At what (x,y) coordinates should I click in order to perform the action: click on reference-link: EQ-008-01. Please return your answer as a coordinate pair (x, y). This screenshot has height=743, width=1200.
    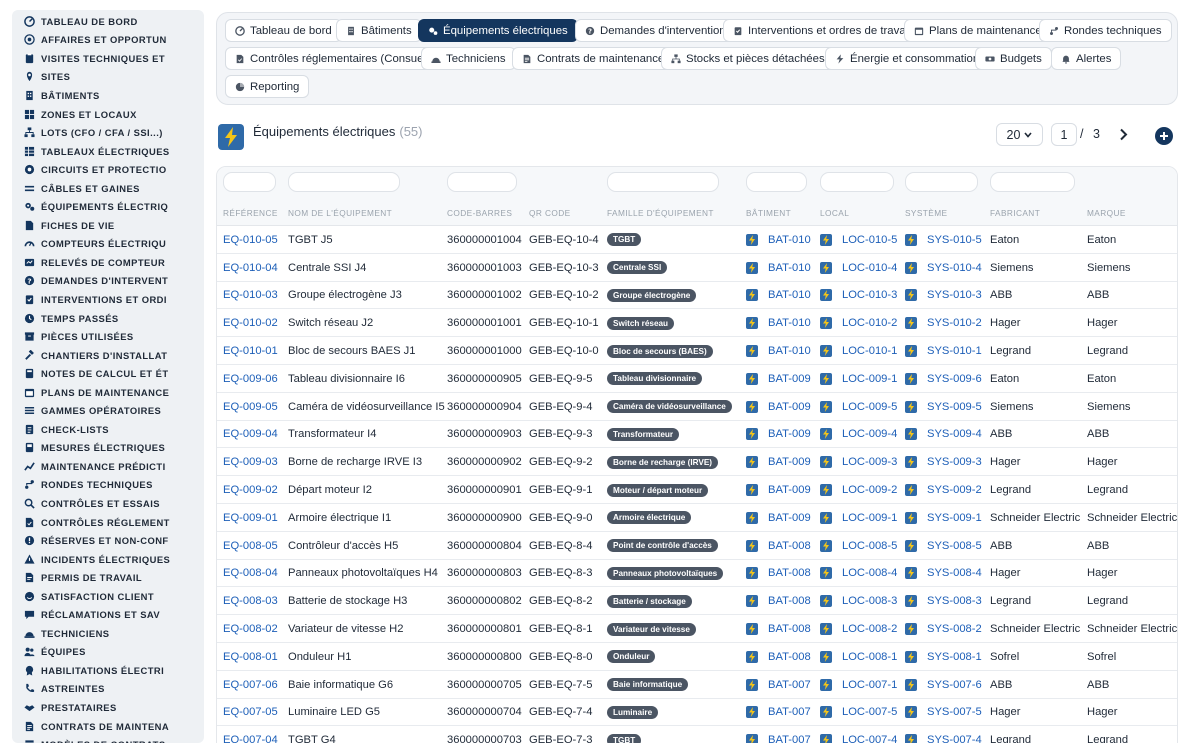
    Looking at the image, I should click on (250, 657).